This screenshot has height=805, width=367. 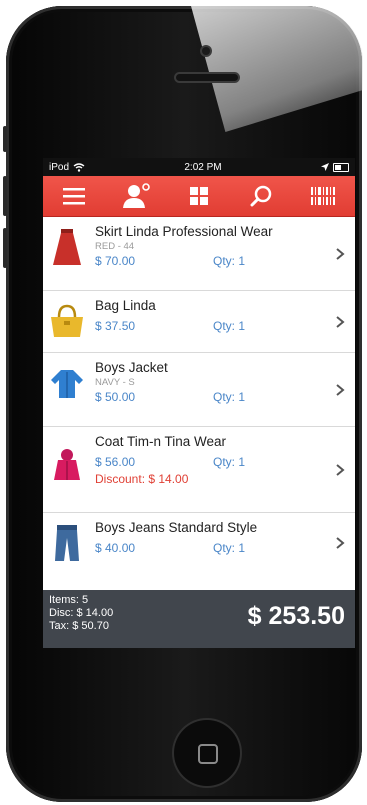 I want to click on front-camera-icon, so click(x=206, y=51).